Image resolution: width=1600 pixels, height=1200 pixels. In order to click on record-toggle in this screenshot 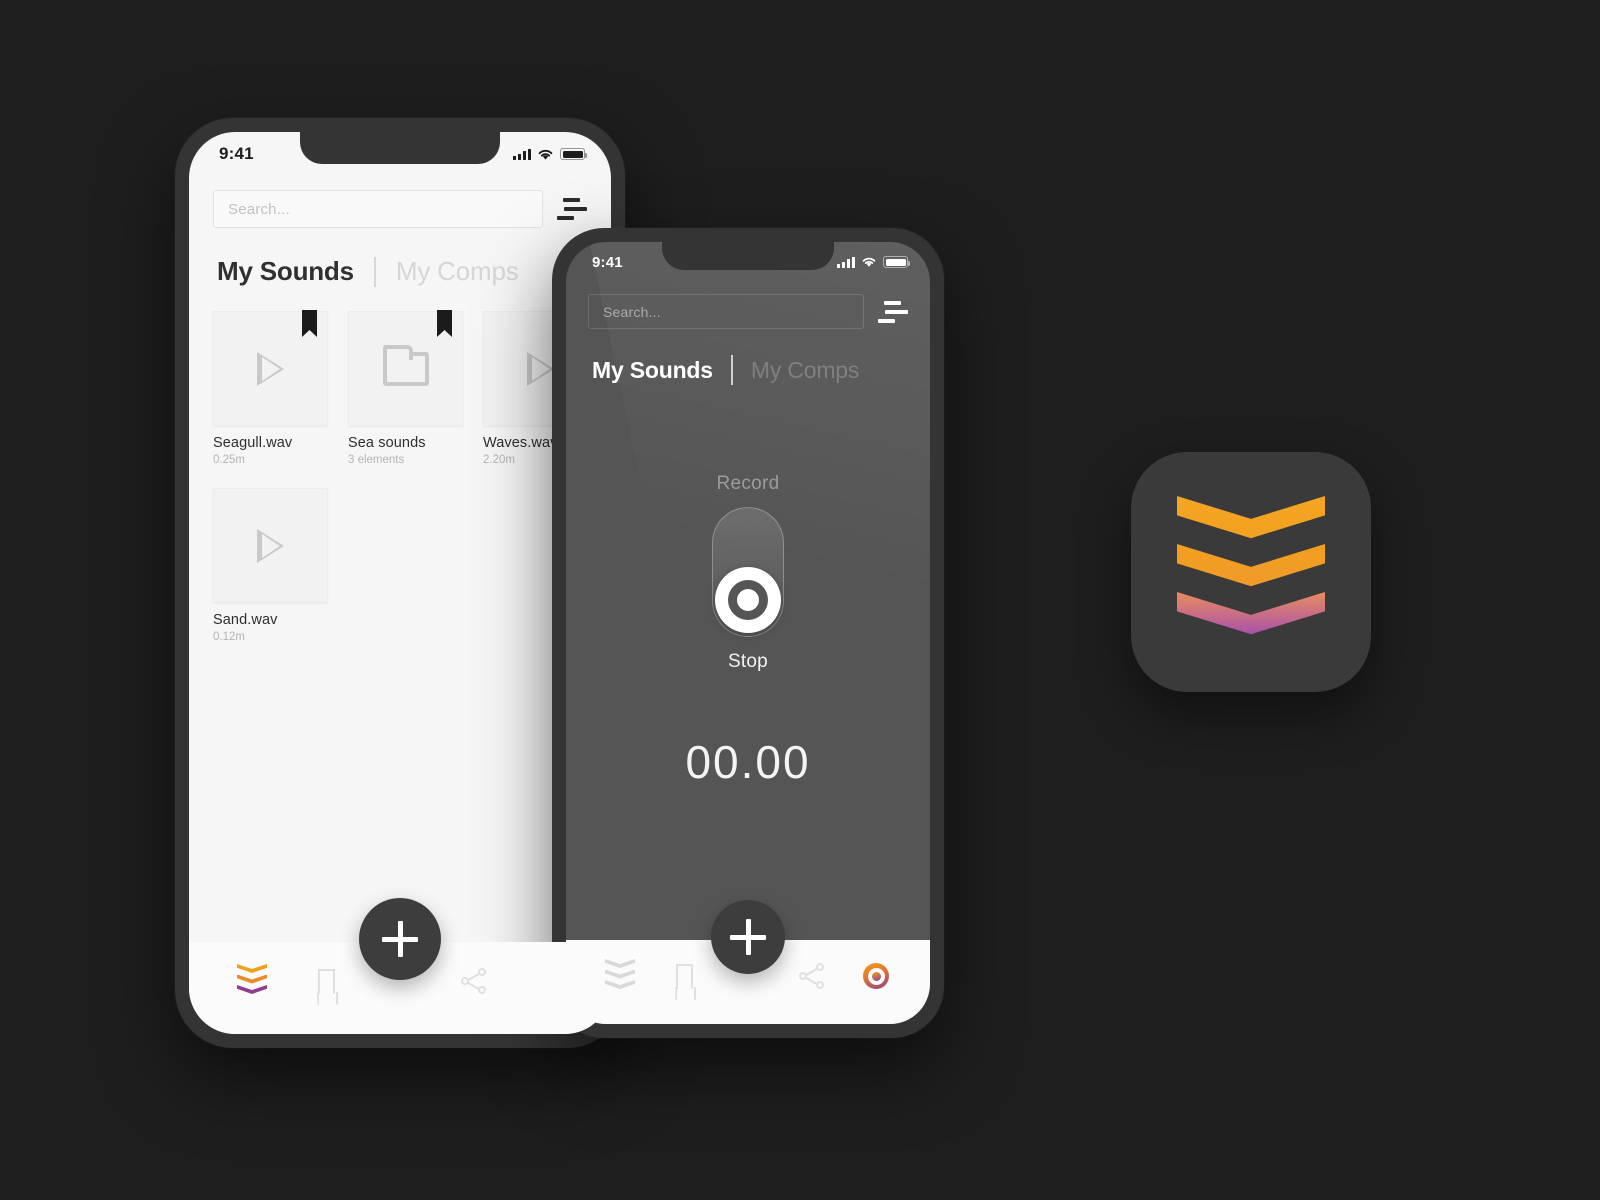, I will do `click(748, 572)`.